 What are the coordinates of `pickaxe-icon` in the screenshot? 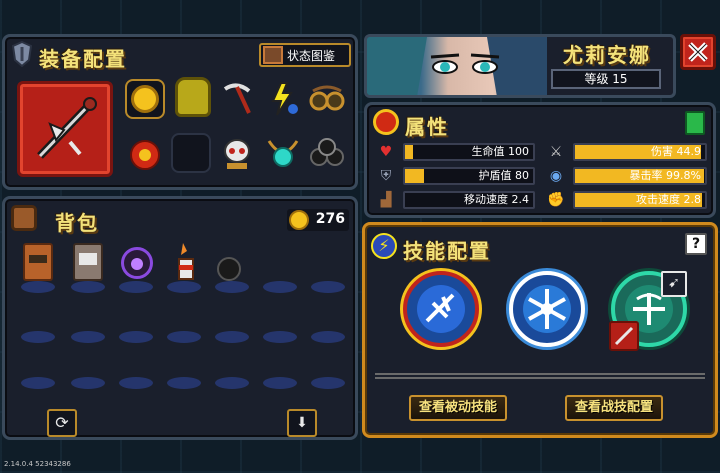 It's located at (237, 98).